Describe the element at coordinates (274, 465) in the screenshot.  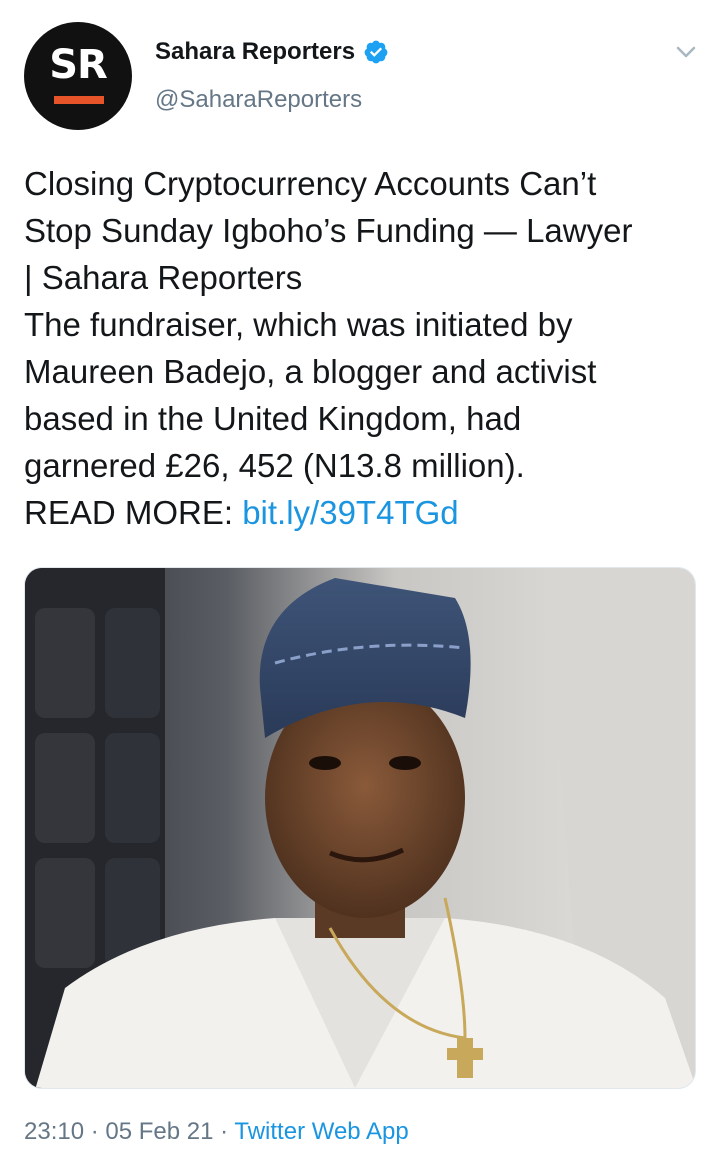
I see `tweet-line: garnered £26, 452 (N13.8 million).` at that location.